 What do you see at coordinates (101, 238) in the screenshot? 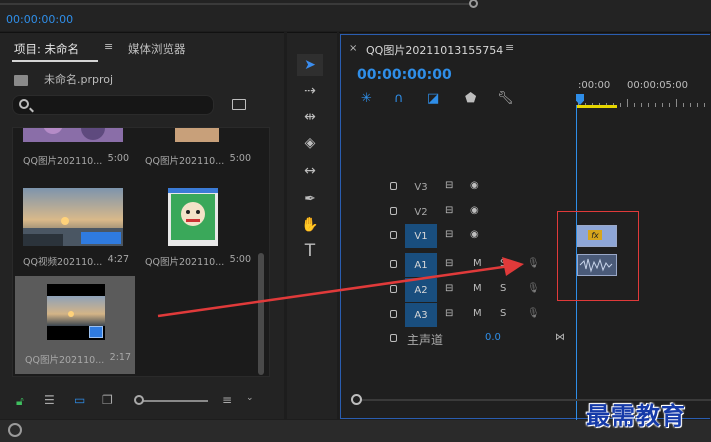
I see `video-audio-badge-icon` at bounding box center [101, 238].